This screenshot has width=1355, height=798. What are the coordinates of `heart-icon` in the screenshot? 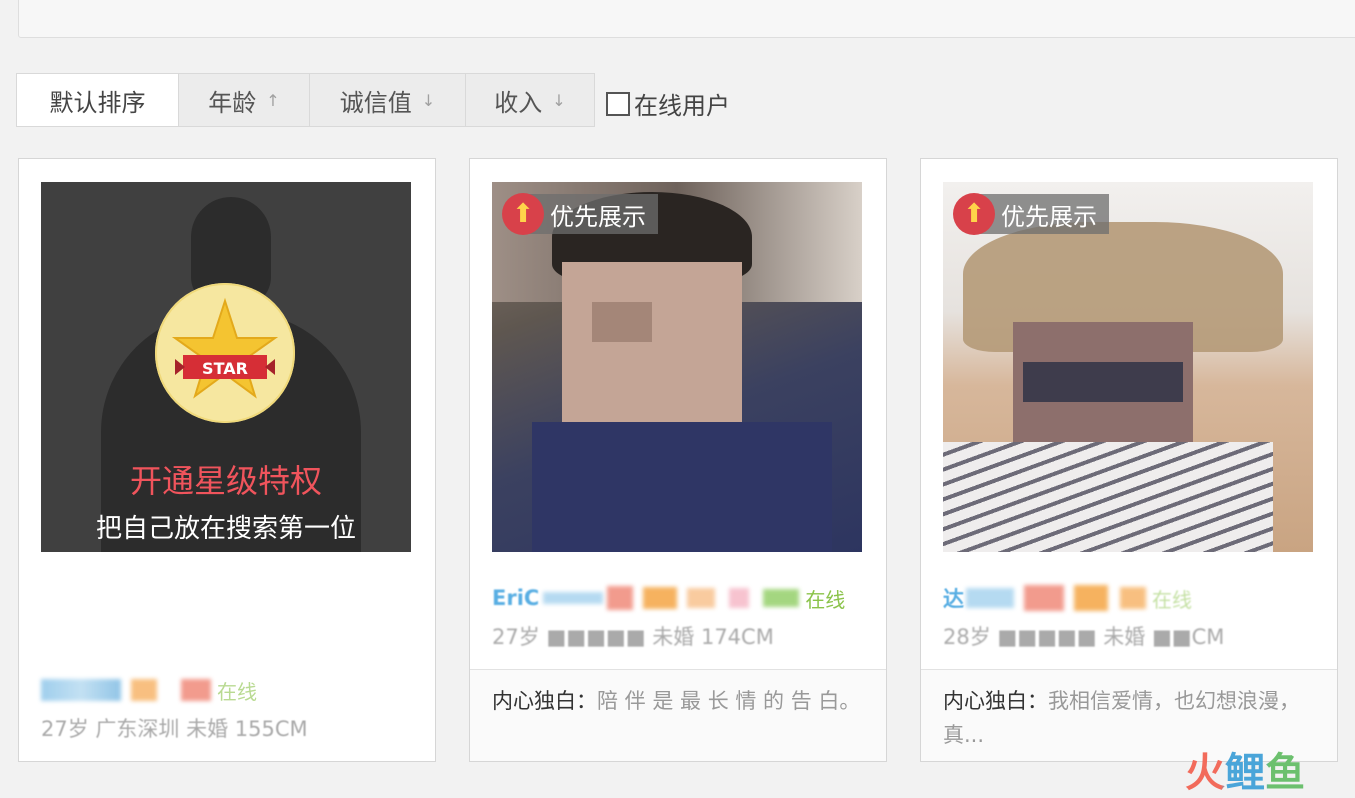 It's located at (739, 598).